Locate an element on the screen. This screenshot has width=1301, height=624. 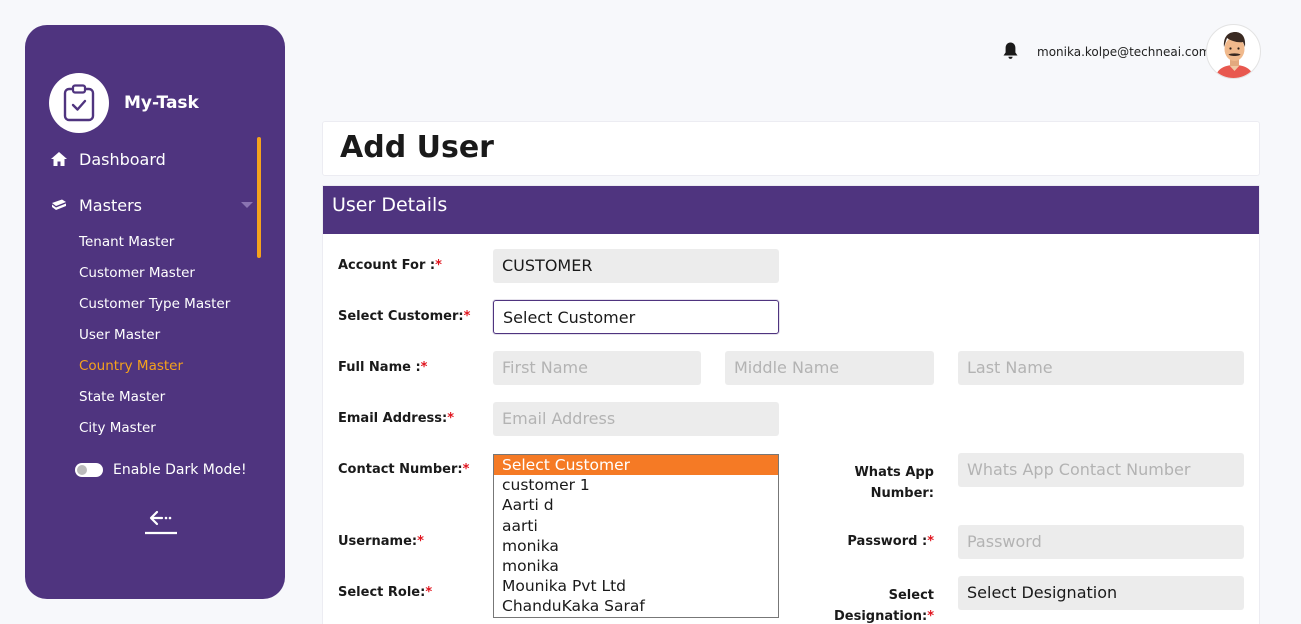
ticket-icon is located at coordinates (59, 205).